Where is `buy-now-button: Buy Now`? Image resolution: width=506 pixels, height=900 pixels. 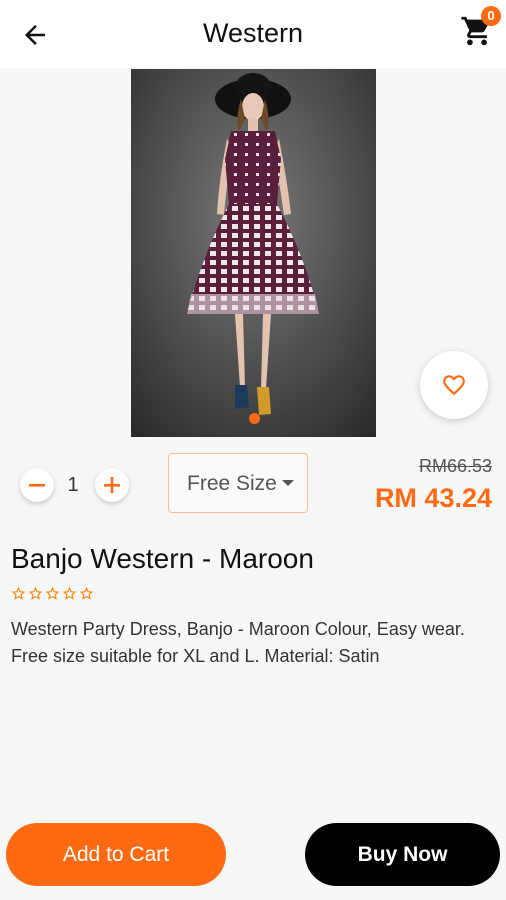 buy-now-button: Buy Now is located at coordinates (402, 854).